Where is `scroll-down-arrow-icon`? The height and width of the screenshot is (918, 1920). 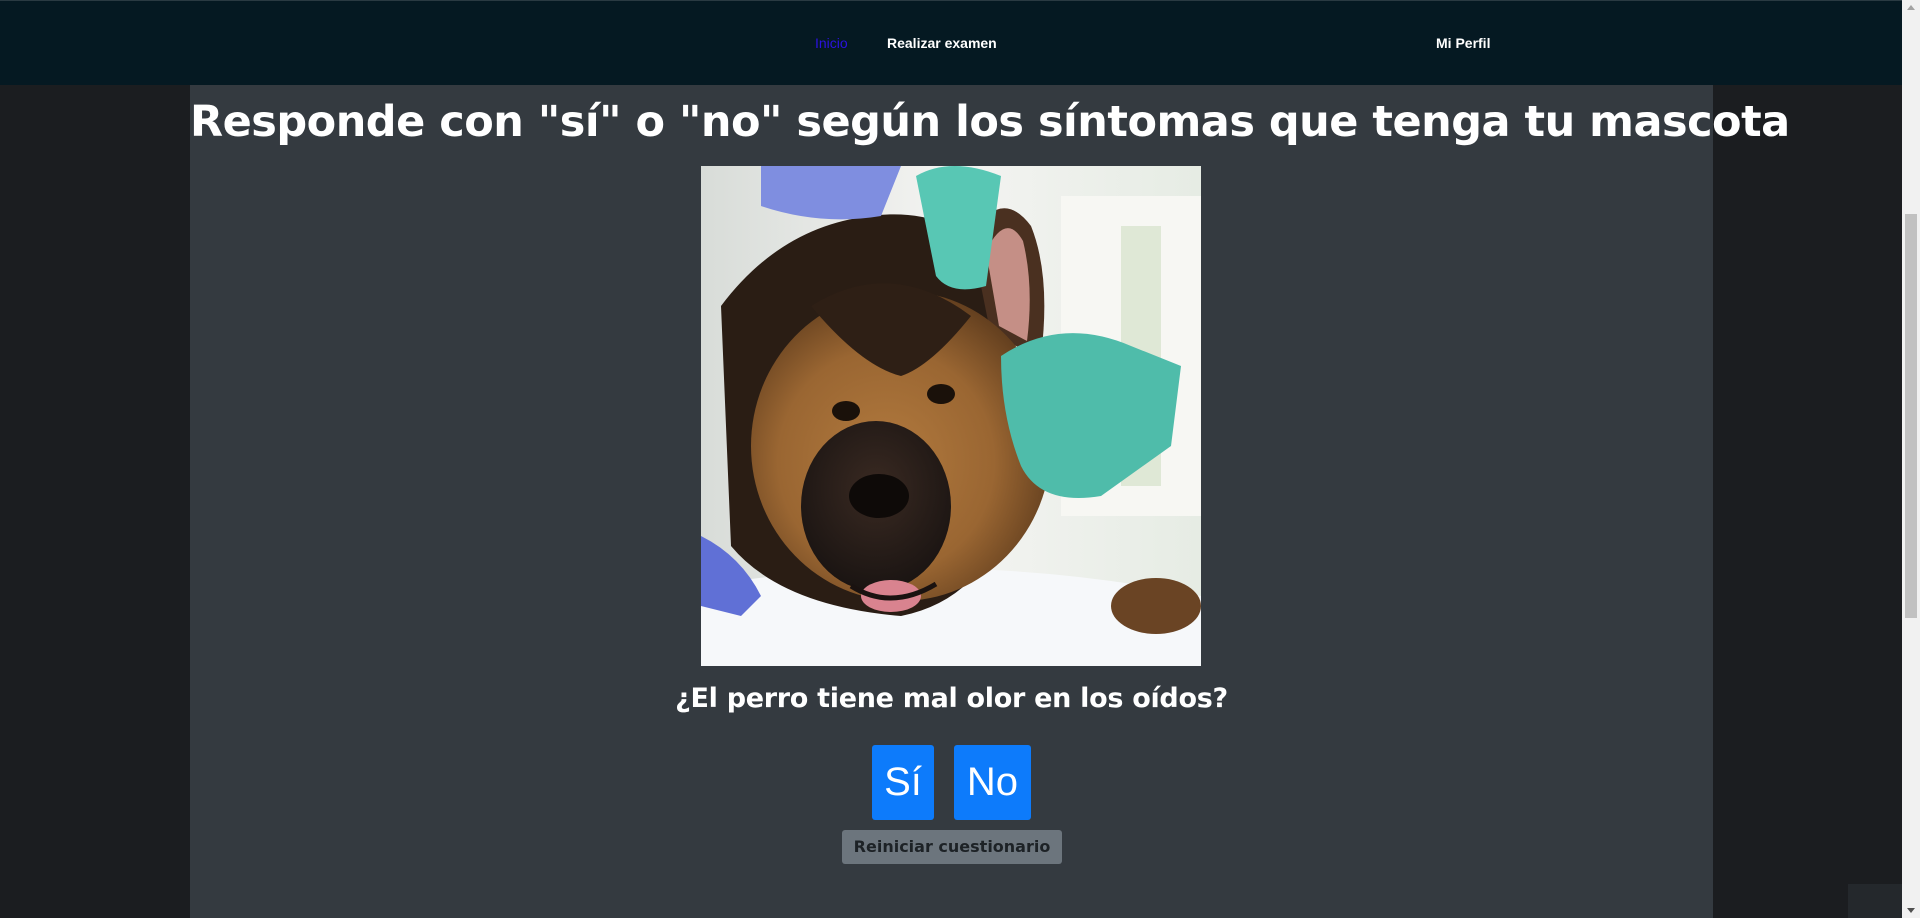
scroll-down-arrow-icon is located at coordinates (1911, 910).